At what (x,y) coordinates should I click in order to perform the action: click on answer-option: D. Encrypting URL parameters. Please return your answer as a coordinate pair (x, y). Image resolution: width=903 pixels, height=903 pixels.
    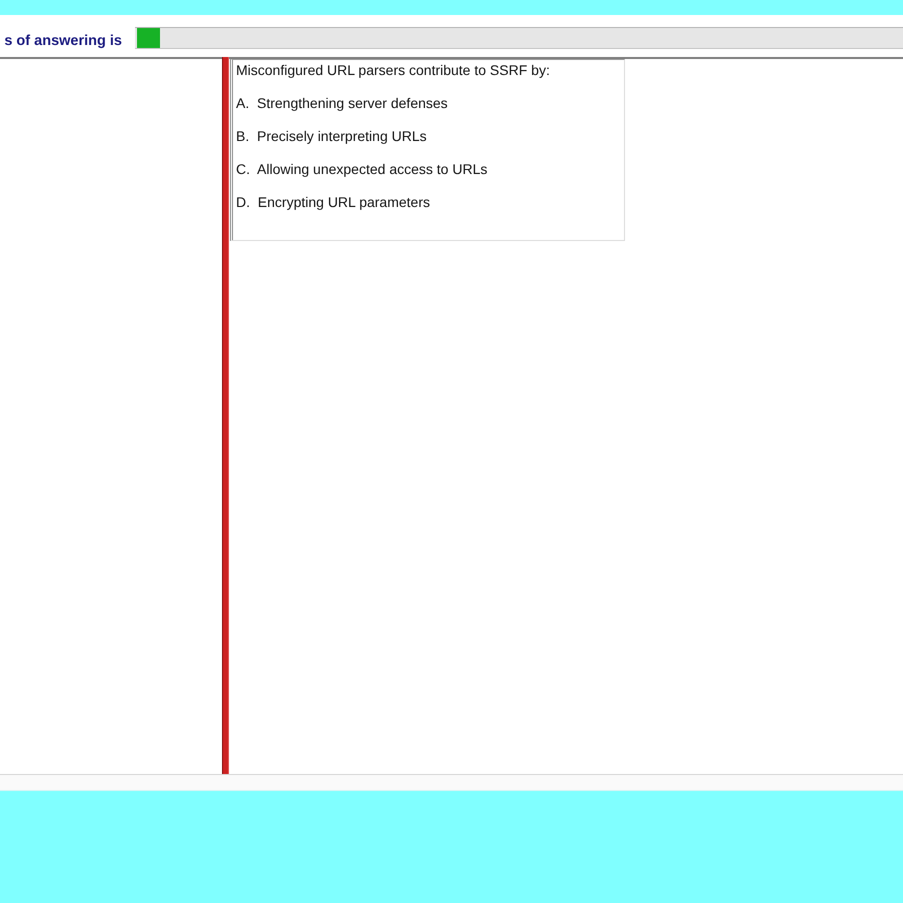
    Looking at the image, I should click on (333, 202).